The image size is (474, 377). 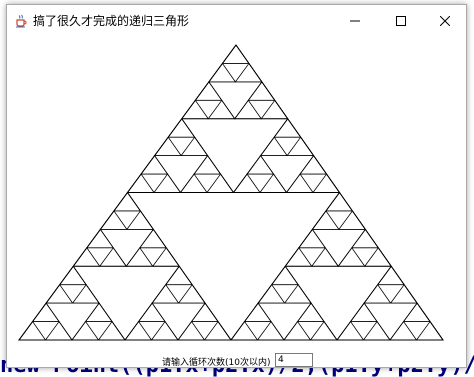 I want to click on maximize-icon, so click(x=401, y=20).